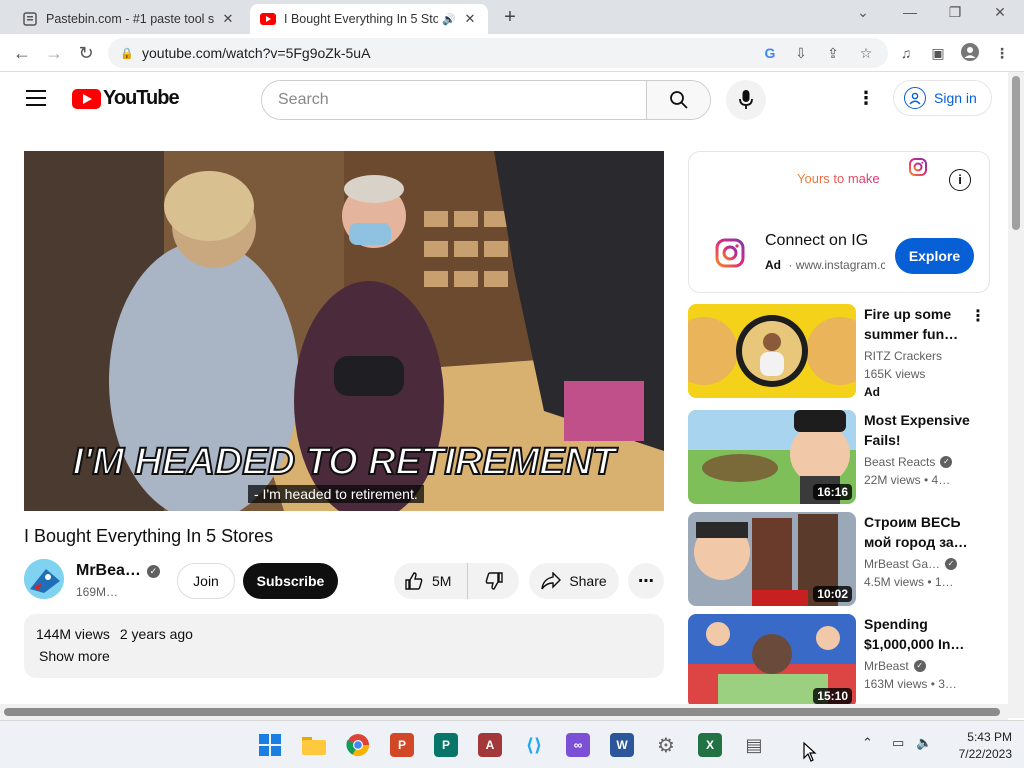 The height and width of the screenshot is (768, 1024). Describe the element at coordinates (899, 462) in the screenshot. I see `recommendation-channel-text: Beast Reacts` at that location.